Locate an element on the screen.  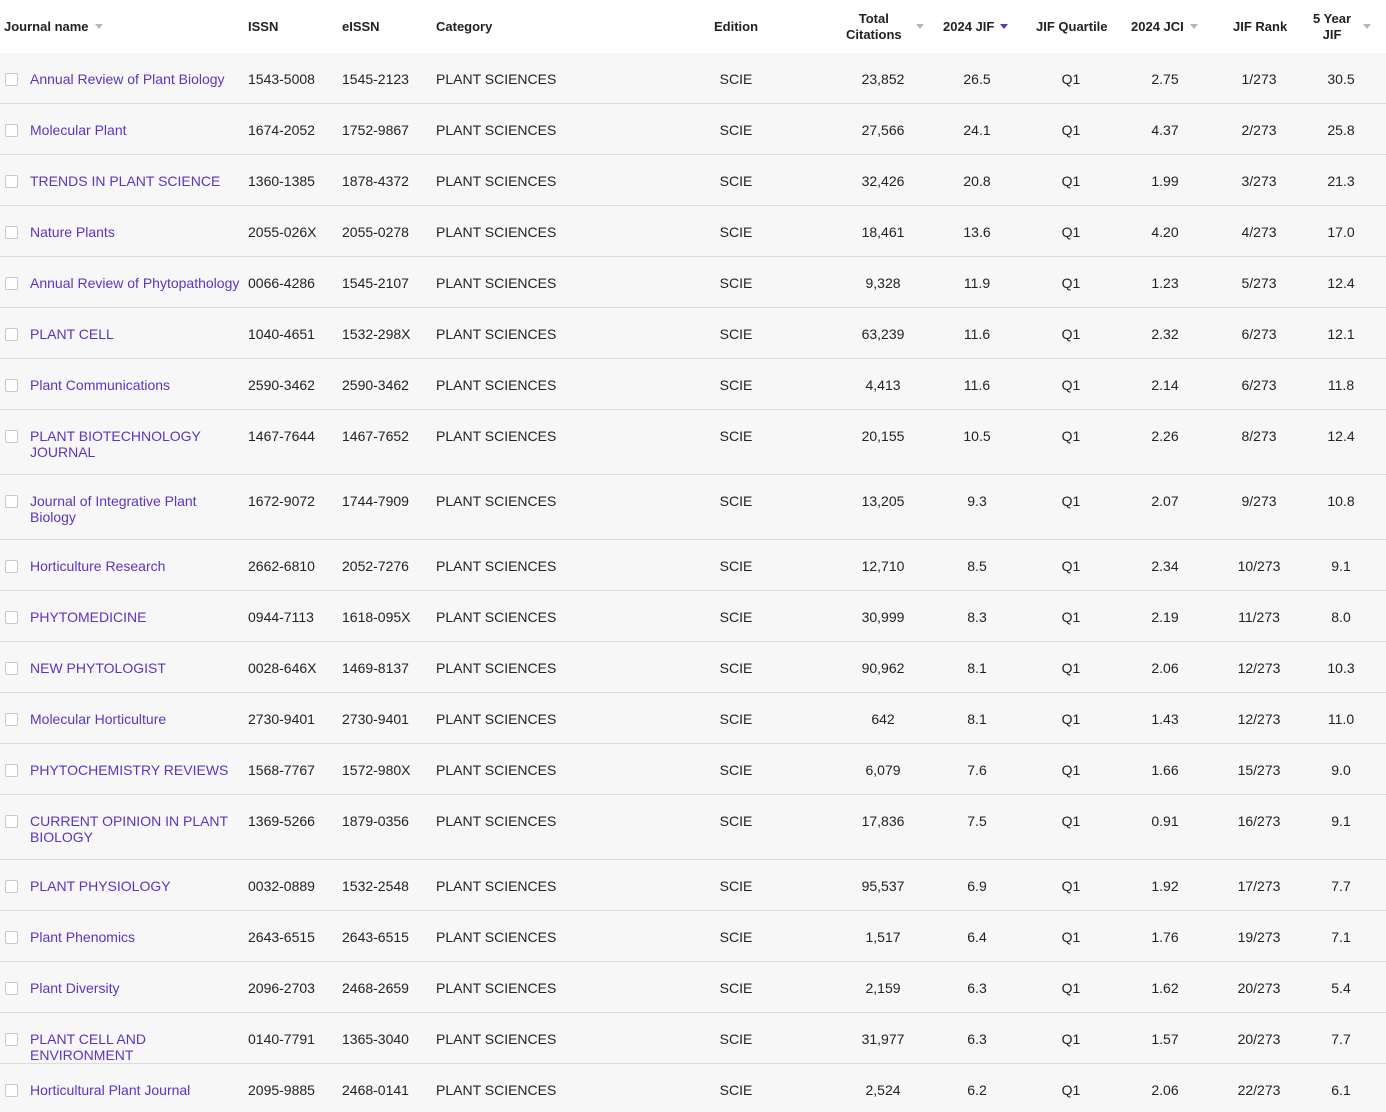
jci-cell: 2.07 is located at coordinates (1165, 501).